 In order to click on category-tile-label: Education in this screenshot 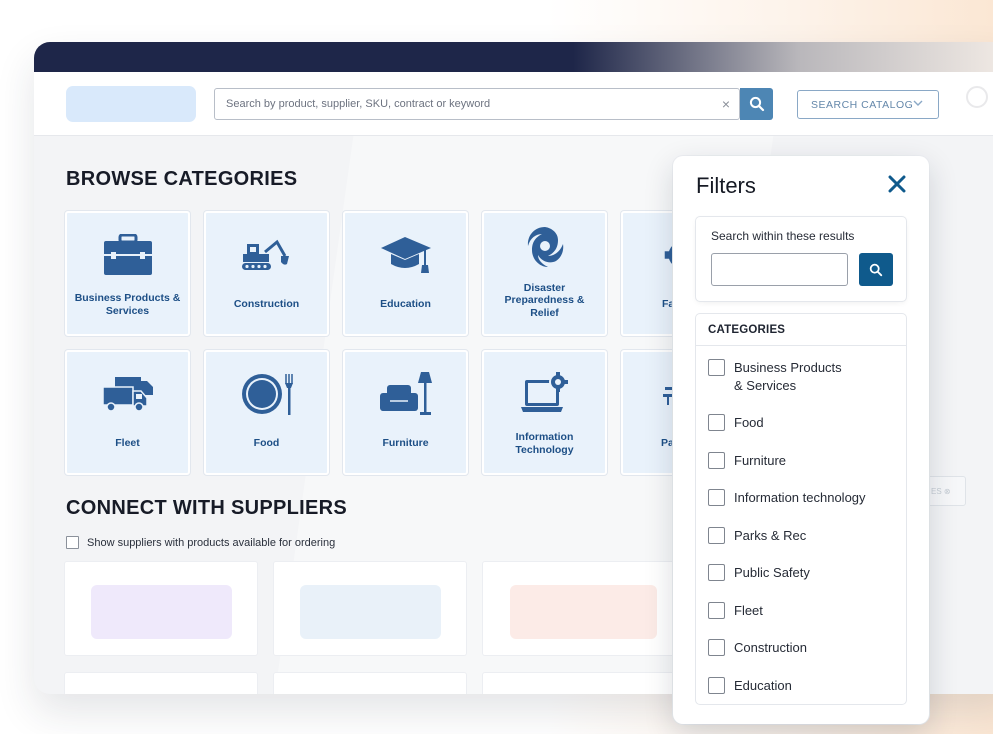, I will do `click(405, 304)`.